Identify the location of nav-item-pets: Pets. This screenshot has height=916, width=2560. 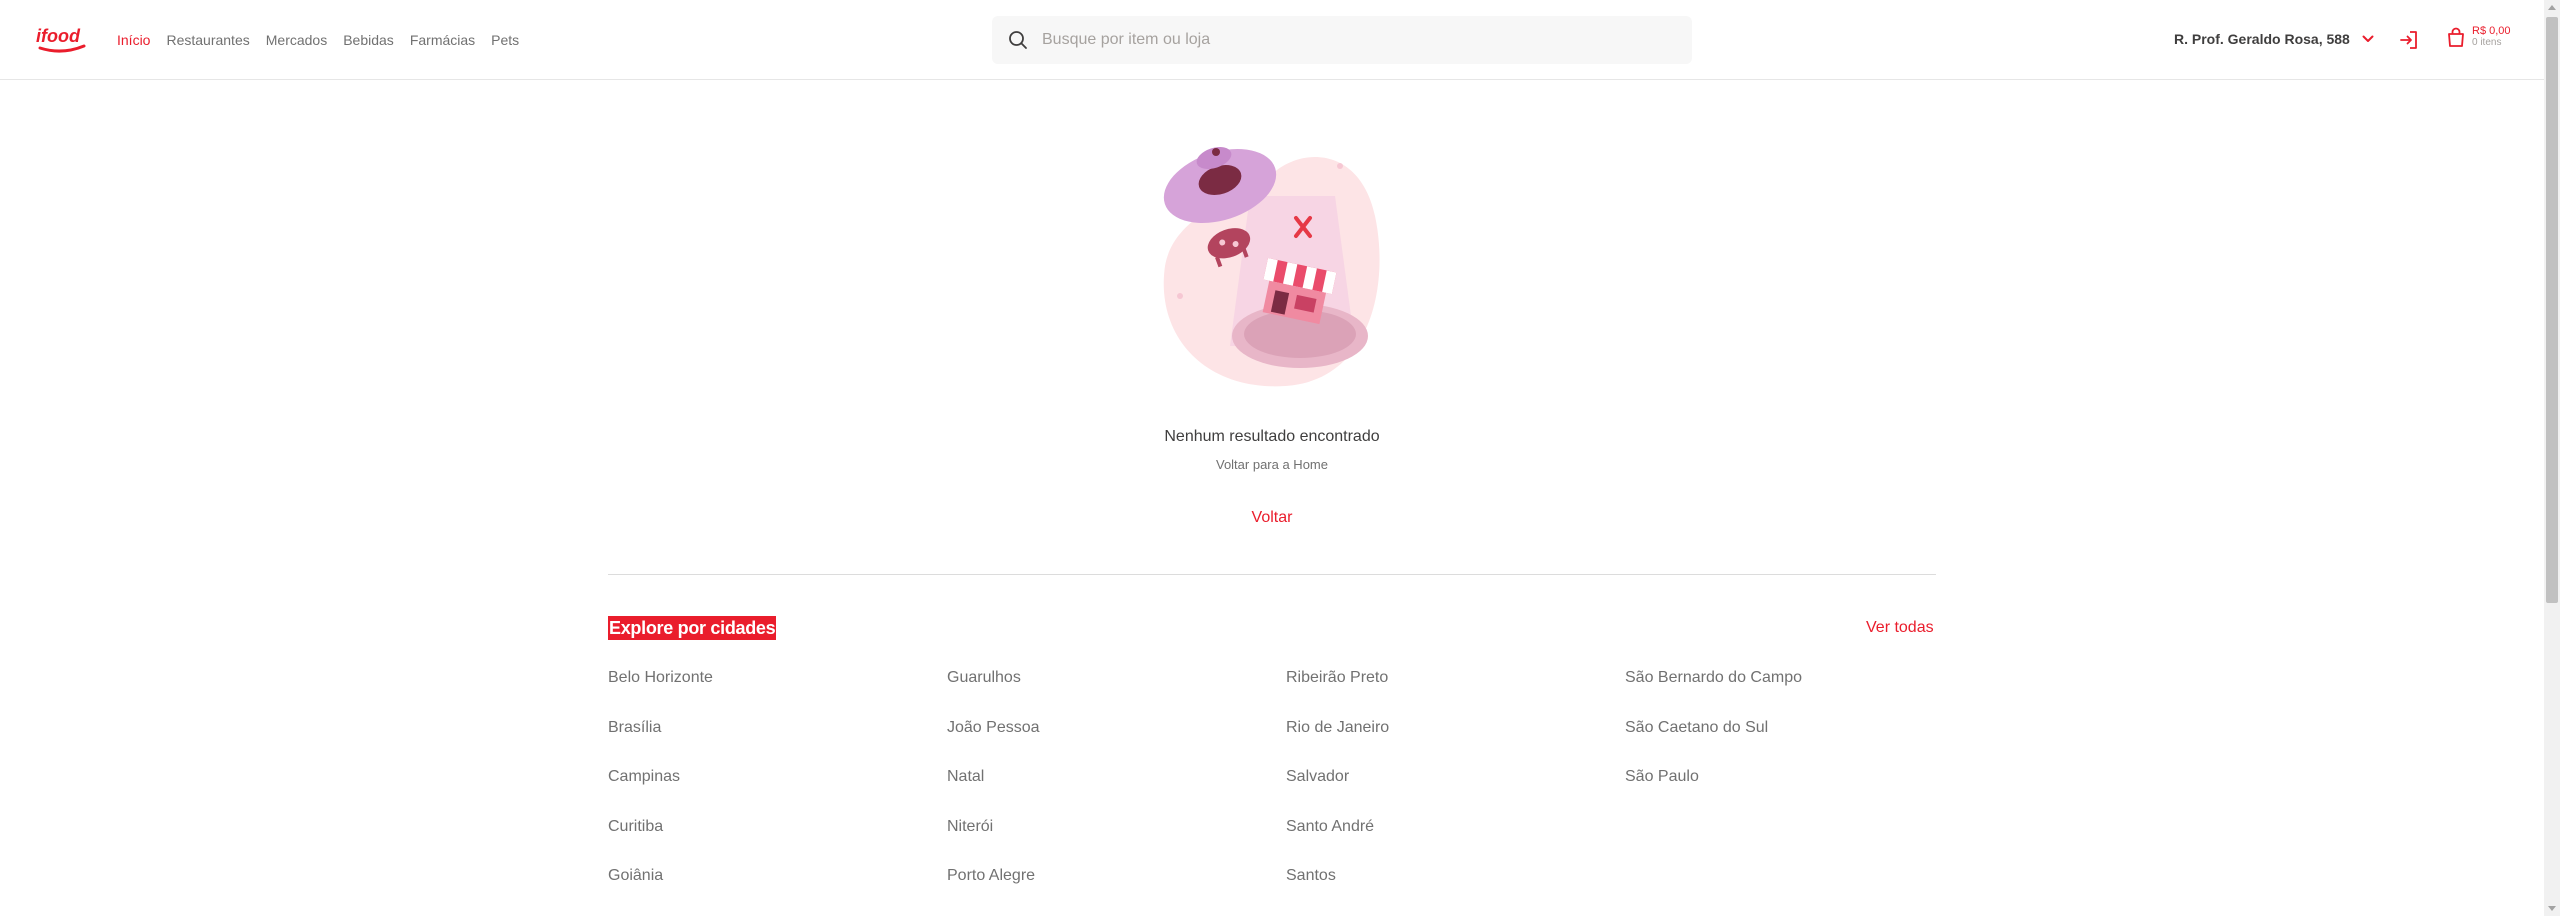
(505, 40).